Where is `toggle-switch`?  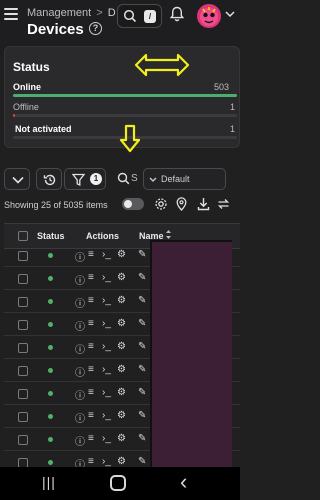
toggle-switch is located at coordinates (133, 204).